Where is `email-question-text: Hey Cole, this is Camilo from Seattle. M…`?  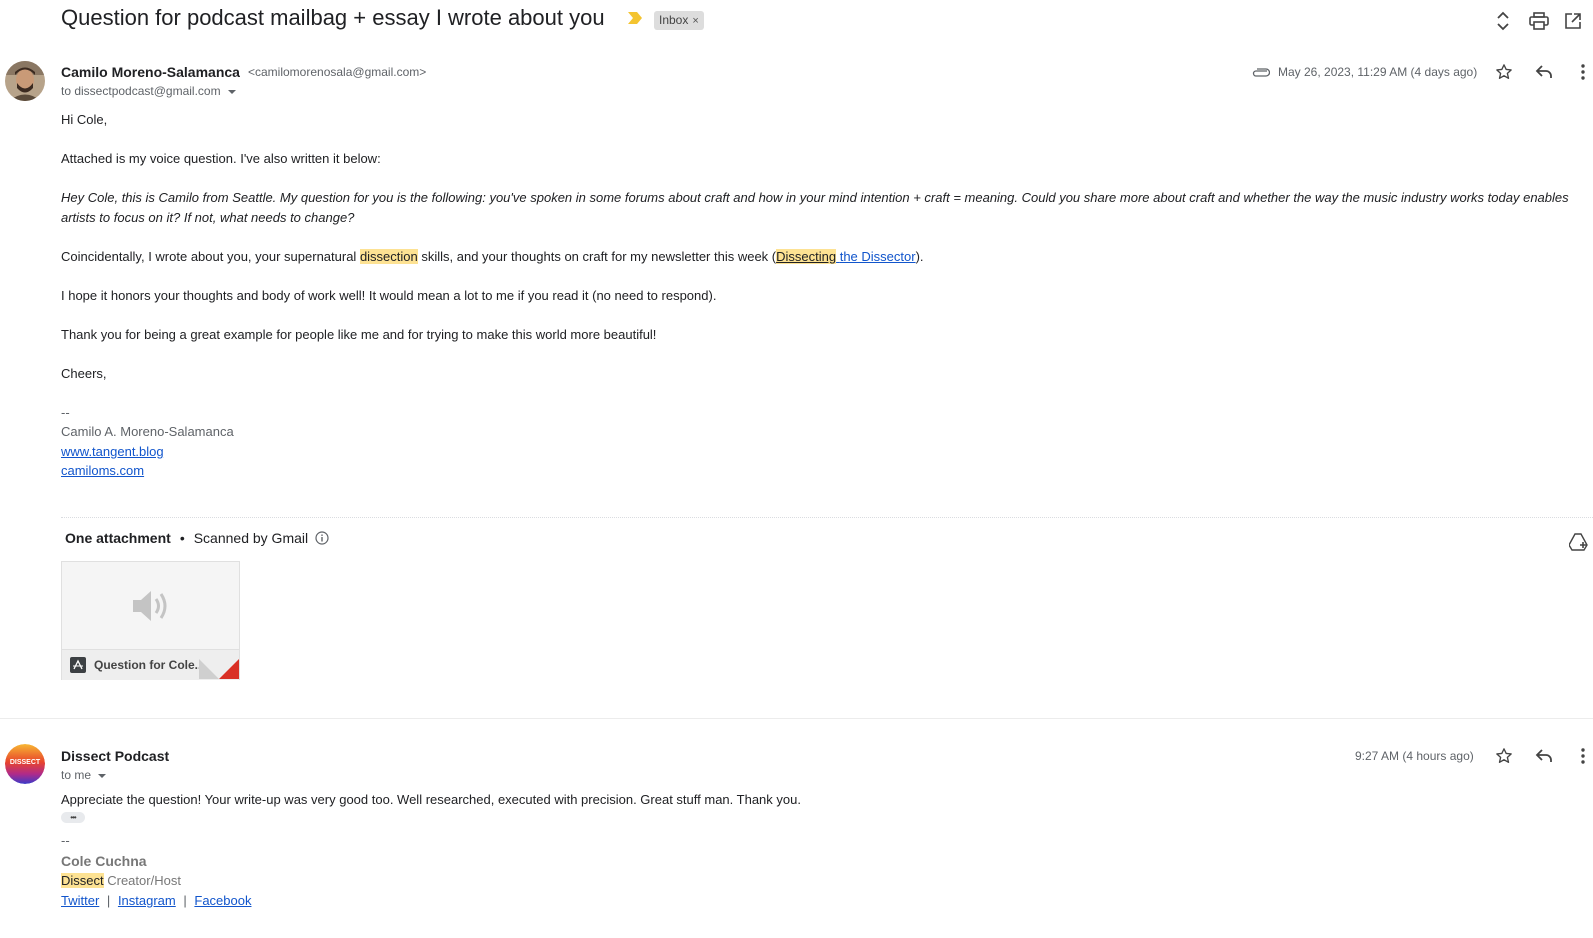
email-question-text: Hey Cole, this is Camilo from Seattle. M… is located at coordinates (815, 207).